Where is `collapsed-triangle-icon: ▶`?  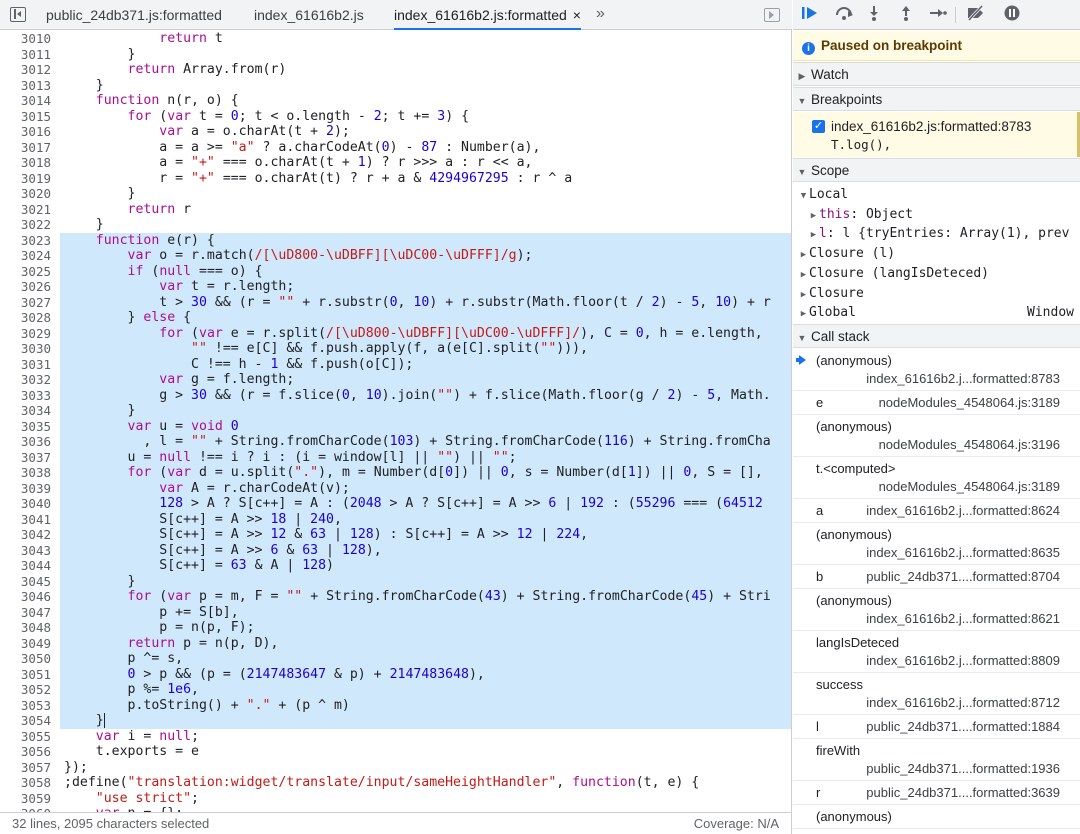
collapsed-triangle-icon: ▶ is located at coordinates (813, 235).